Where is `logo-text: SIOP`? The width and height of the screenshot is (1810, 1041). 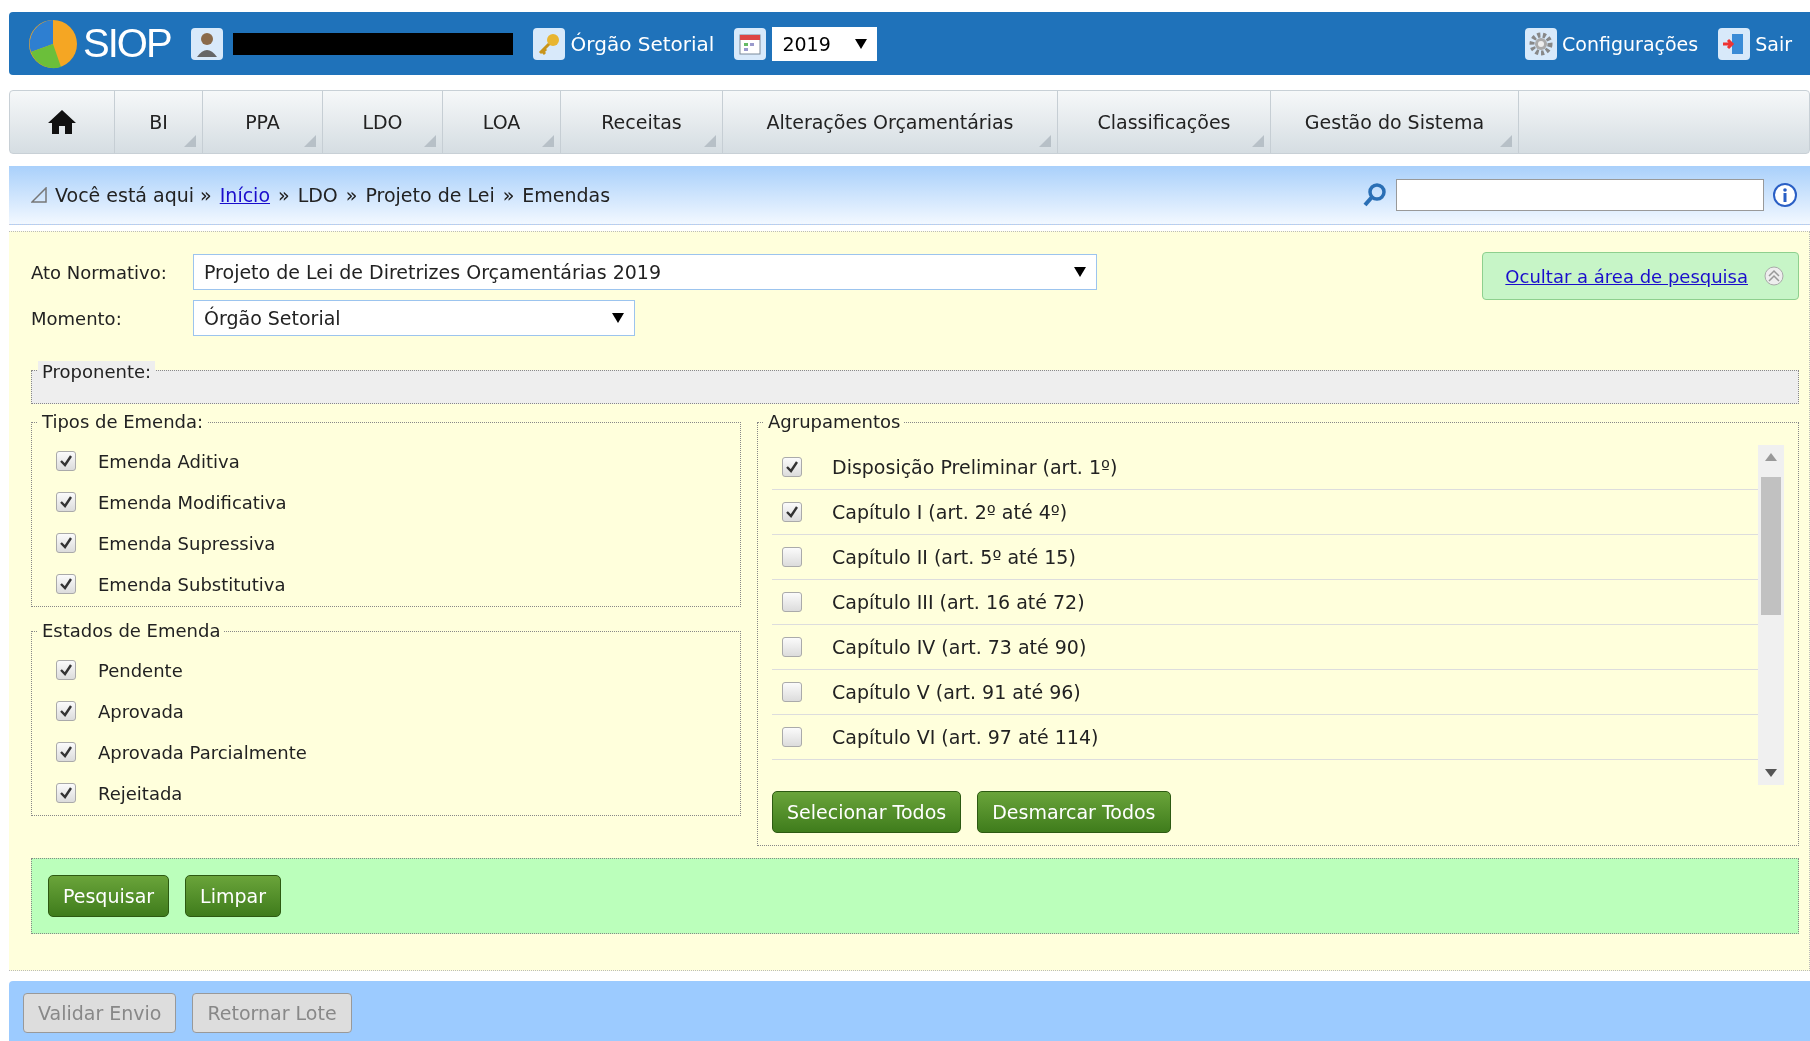 logo-text: SIOP is located at coordinates (127, 43).